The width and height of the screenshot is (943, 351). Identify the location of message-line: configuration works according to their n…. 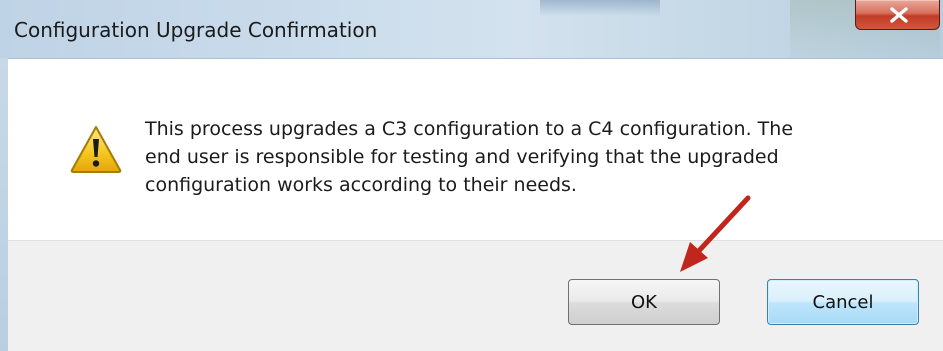
(361, 185).